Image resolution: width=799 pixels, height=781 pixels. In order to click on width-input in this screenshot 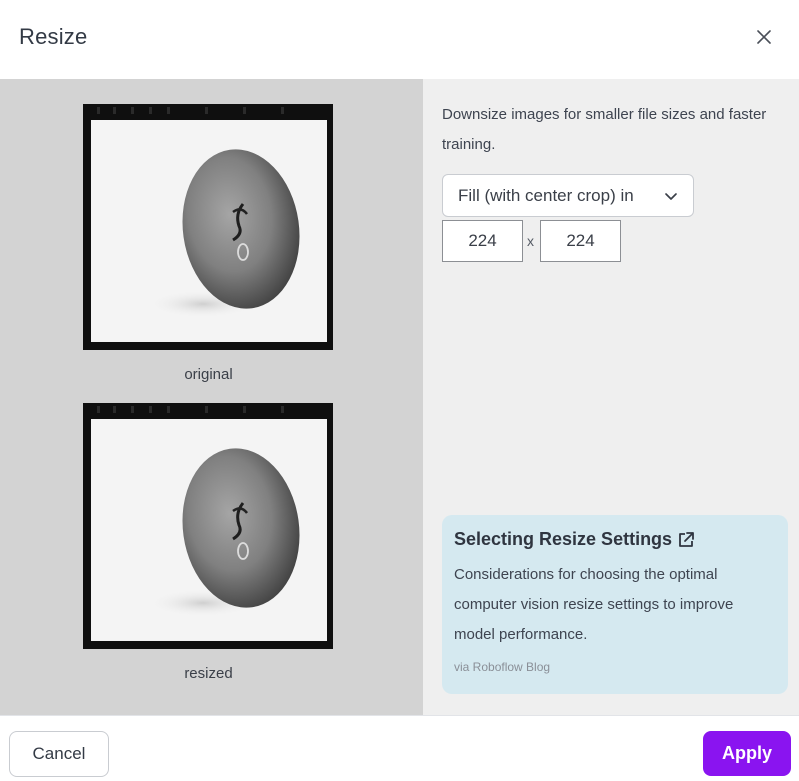, I will do `click(482, 241)`.